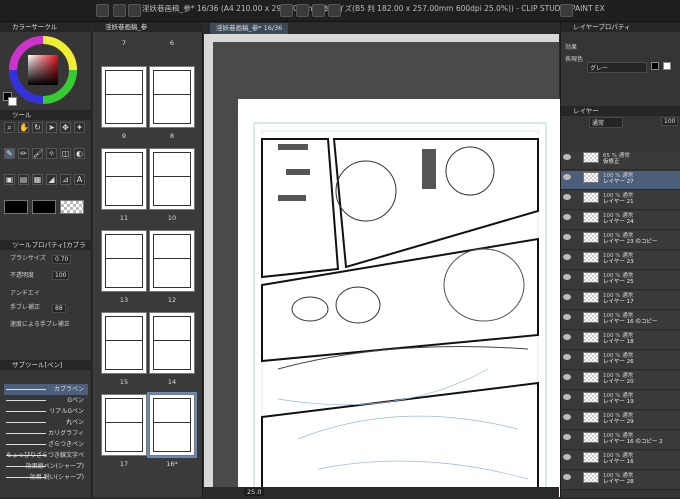 The height and width of the screenshot is (499, 680). I want to click on subtool-item: 丸ペン, so click(46, 422).